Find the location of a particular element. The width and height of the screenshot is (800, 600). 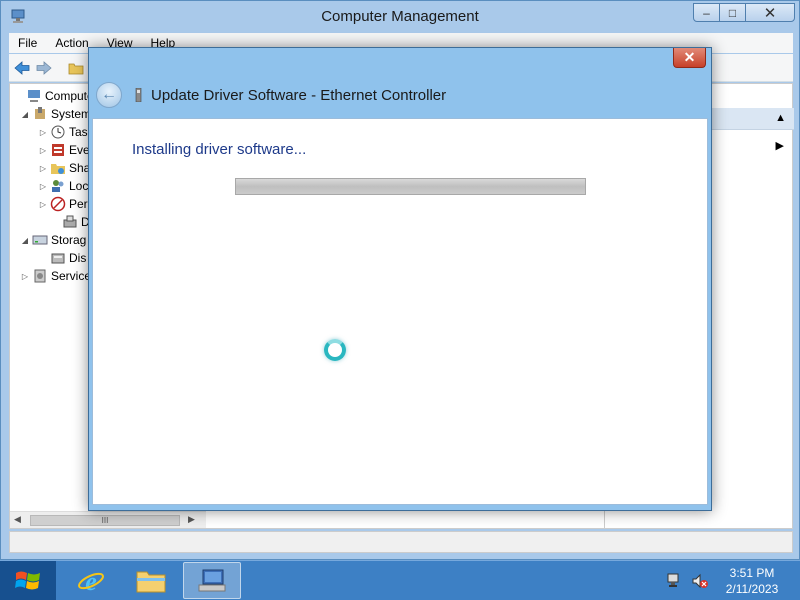

disk-management-icon is located at coordinates (58, 258).